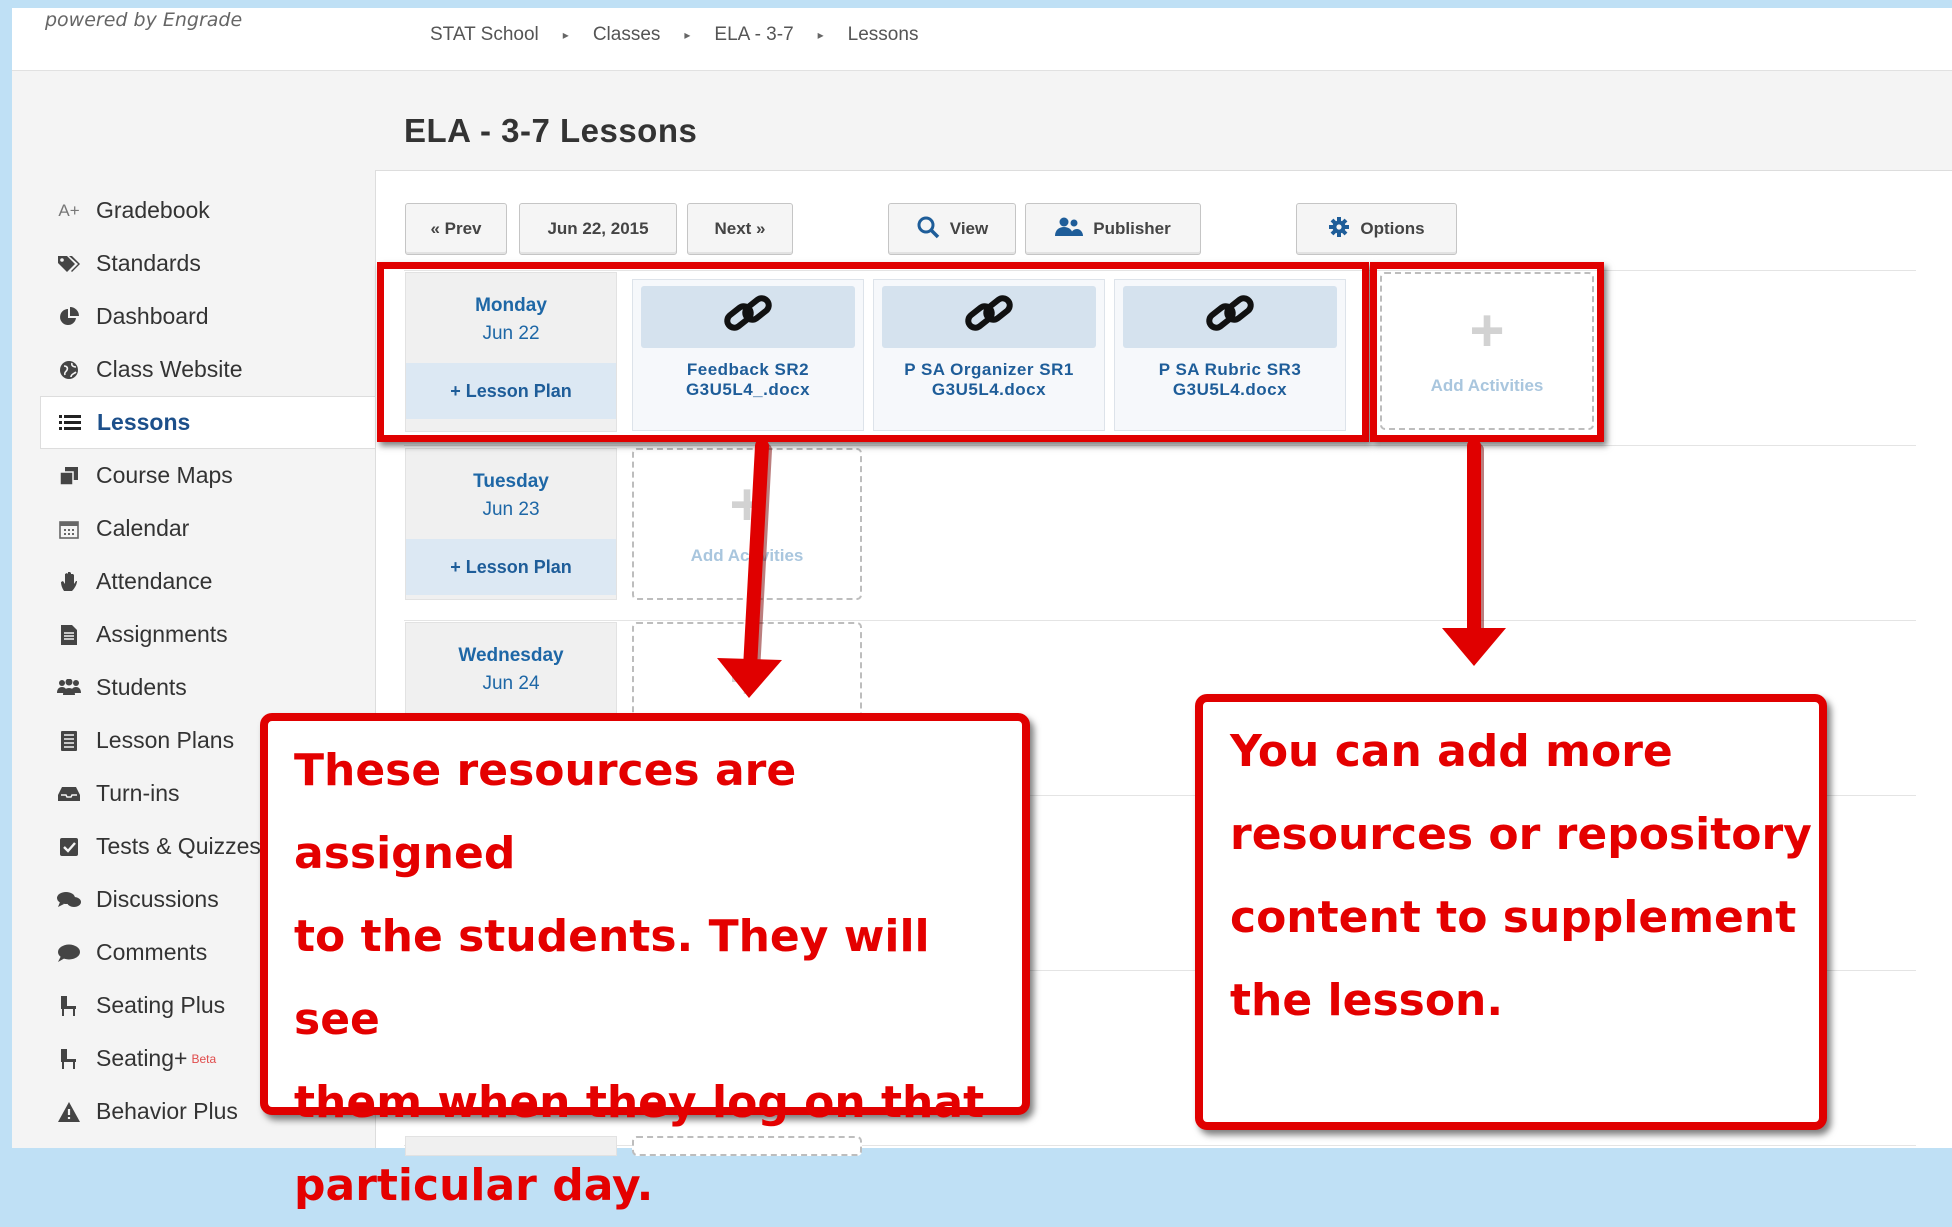  I want to click on callout-line: particular day., so click(474, 1185).